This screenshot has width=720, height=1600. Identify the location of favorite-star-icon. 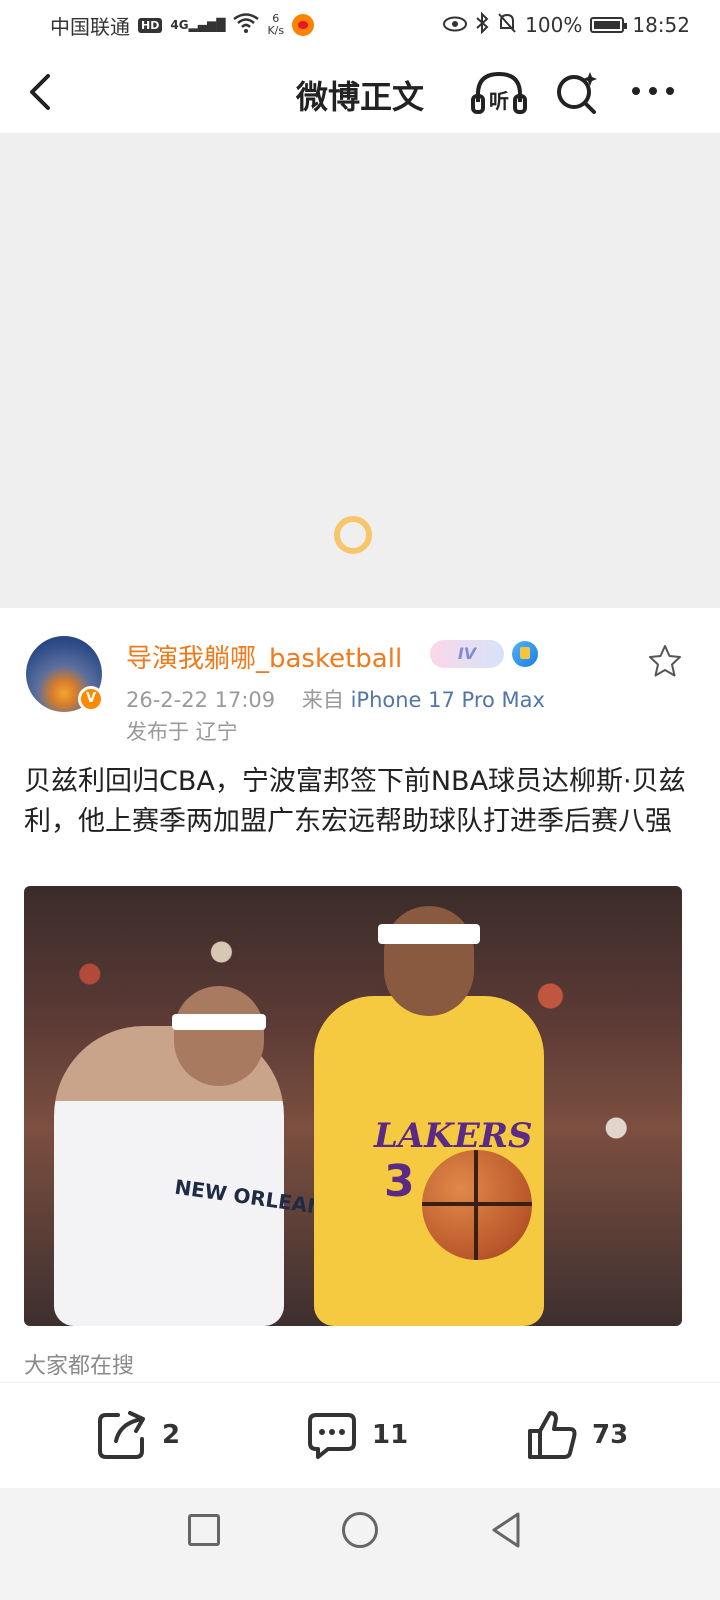
(665, 661).